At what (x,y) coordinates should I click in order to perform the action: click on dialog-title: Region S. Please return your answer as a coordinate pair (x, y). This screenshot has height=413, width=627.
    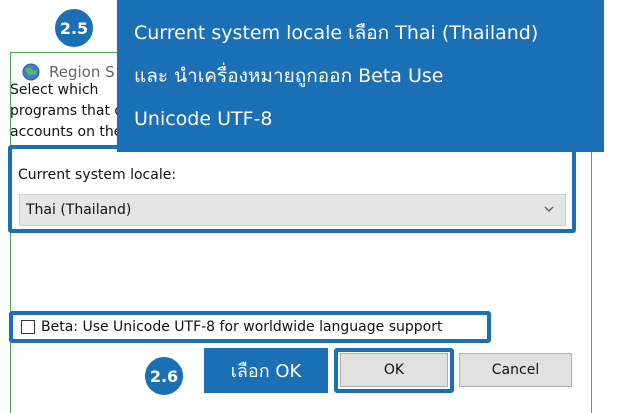
    Looking at the image, I should click on (82, 72).